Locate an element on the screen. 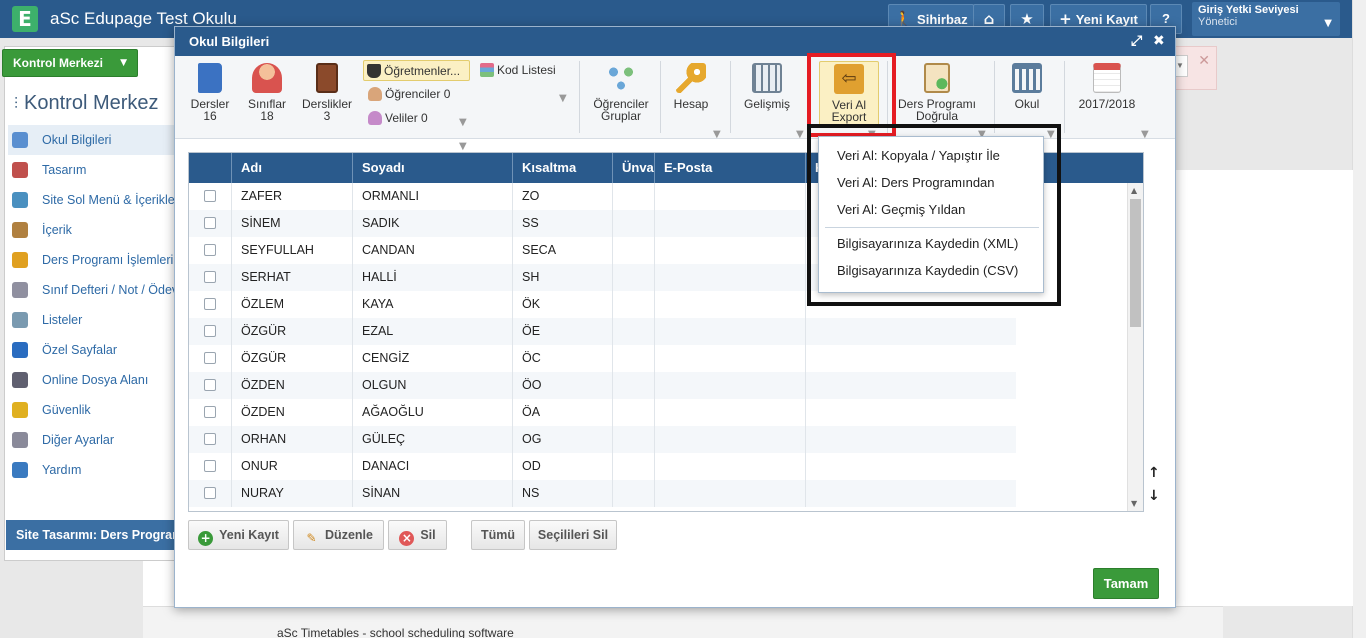 Image resolution: width=1366 pixels, height=638 pixels. toolbar-siniflar: Sınıflar 18 is located at coordinates (267, 92).